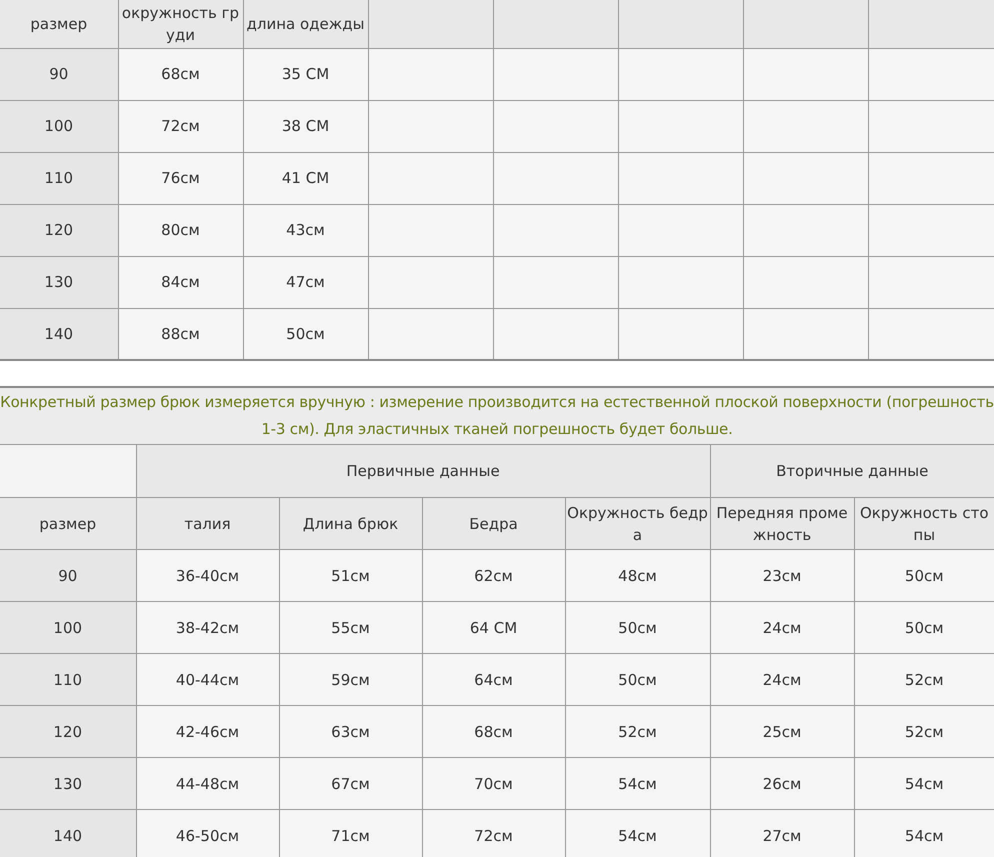 The width and height of the screenshot is (994, 857). I want to click on table-cell: 59см, so click(350, 680).